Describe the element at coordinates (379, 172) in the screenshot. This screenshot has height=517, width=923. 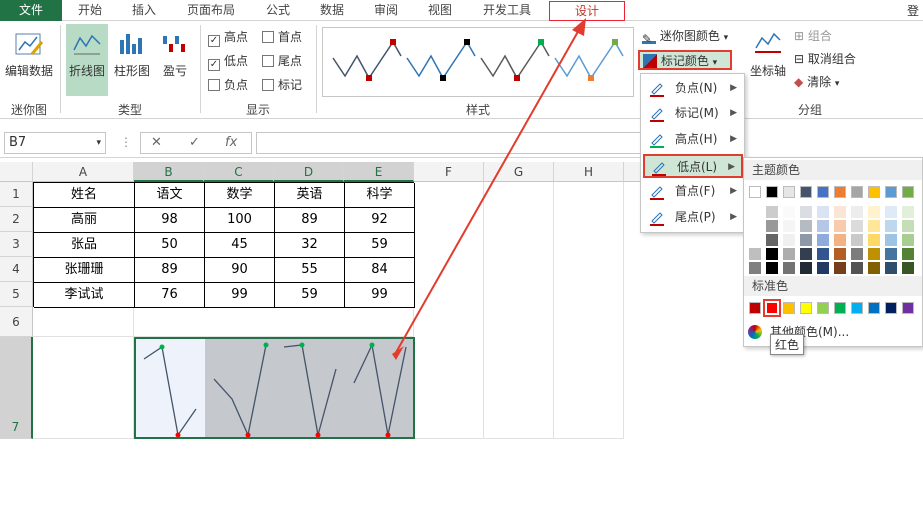
I see `column-header-e: E` at that location.